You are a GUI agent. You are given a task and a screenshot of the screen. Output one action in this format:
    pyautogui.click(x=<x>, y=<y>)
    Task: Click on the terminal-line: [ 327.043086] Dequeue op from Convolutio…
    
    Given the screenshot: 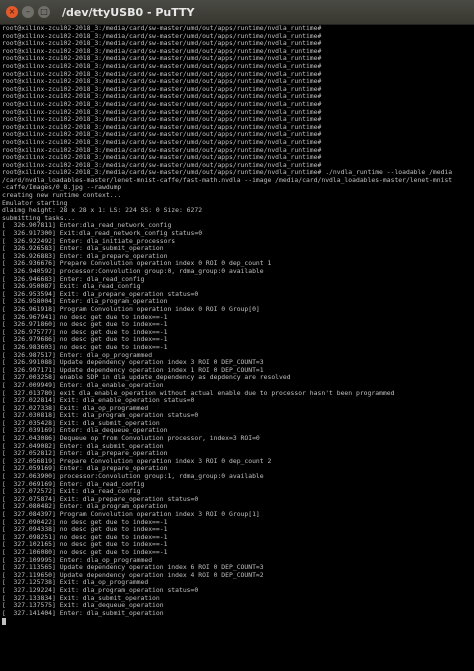 What is the action you would take?
    pyautogui.click(x=131, y=439)
    